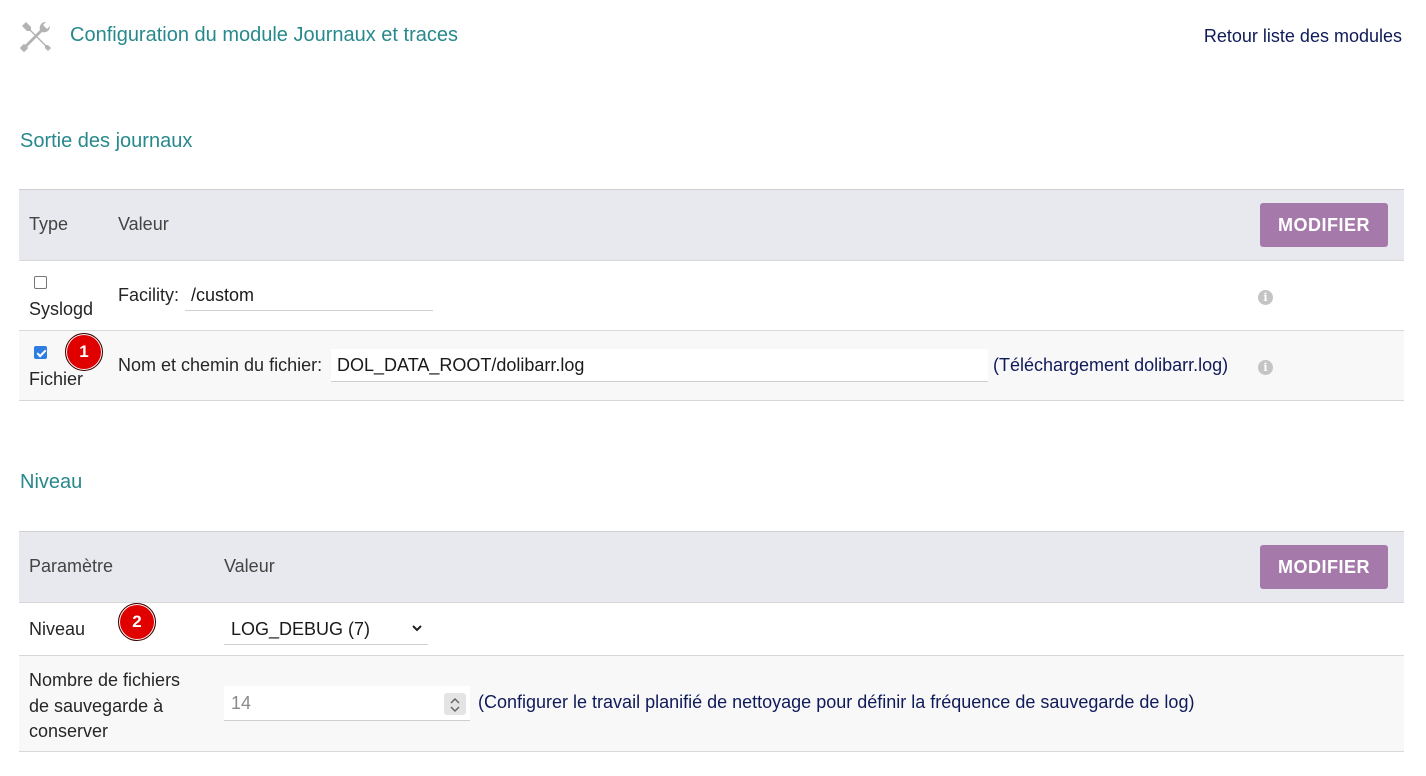  Describe the element at coordinates (1303, 36) in the screenshot. I see `back-to-modules-link: Retour liste des modules` at that location.